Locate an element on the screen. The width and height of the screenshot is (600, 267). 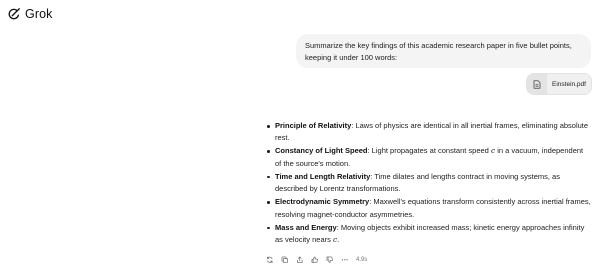
bullet-term: Constancy of Light Speed is located at coordinates (321, 151).